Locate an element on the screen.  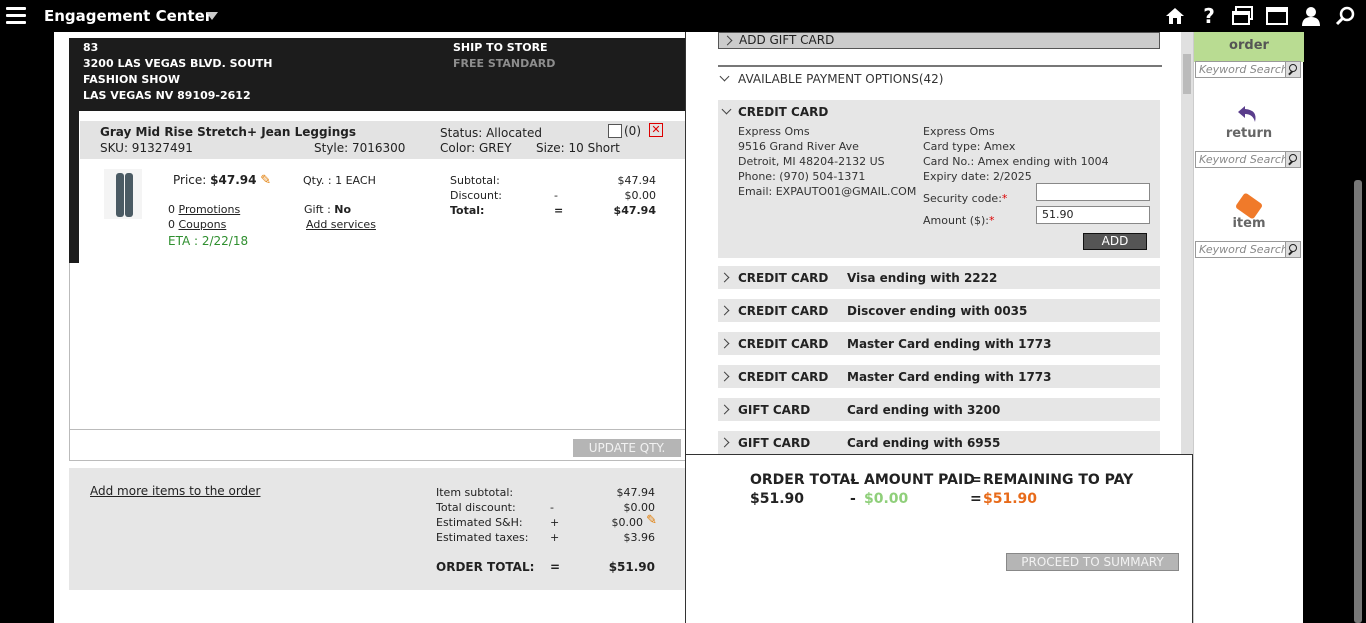
order-nav: order is located at coordinates (1249, 47).